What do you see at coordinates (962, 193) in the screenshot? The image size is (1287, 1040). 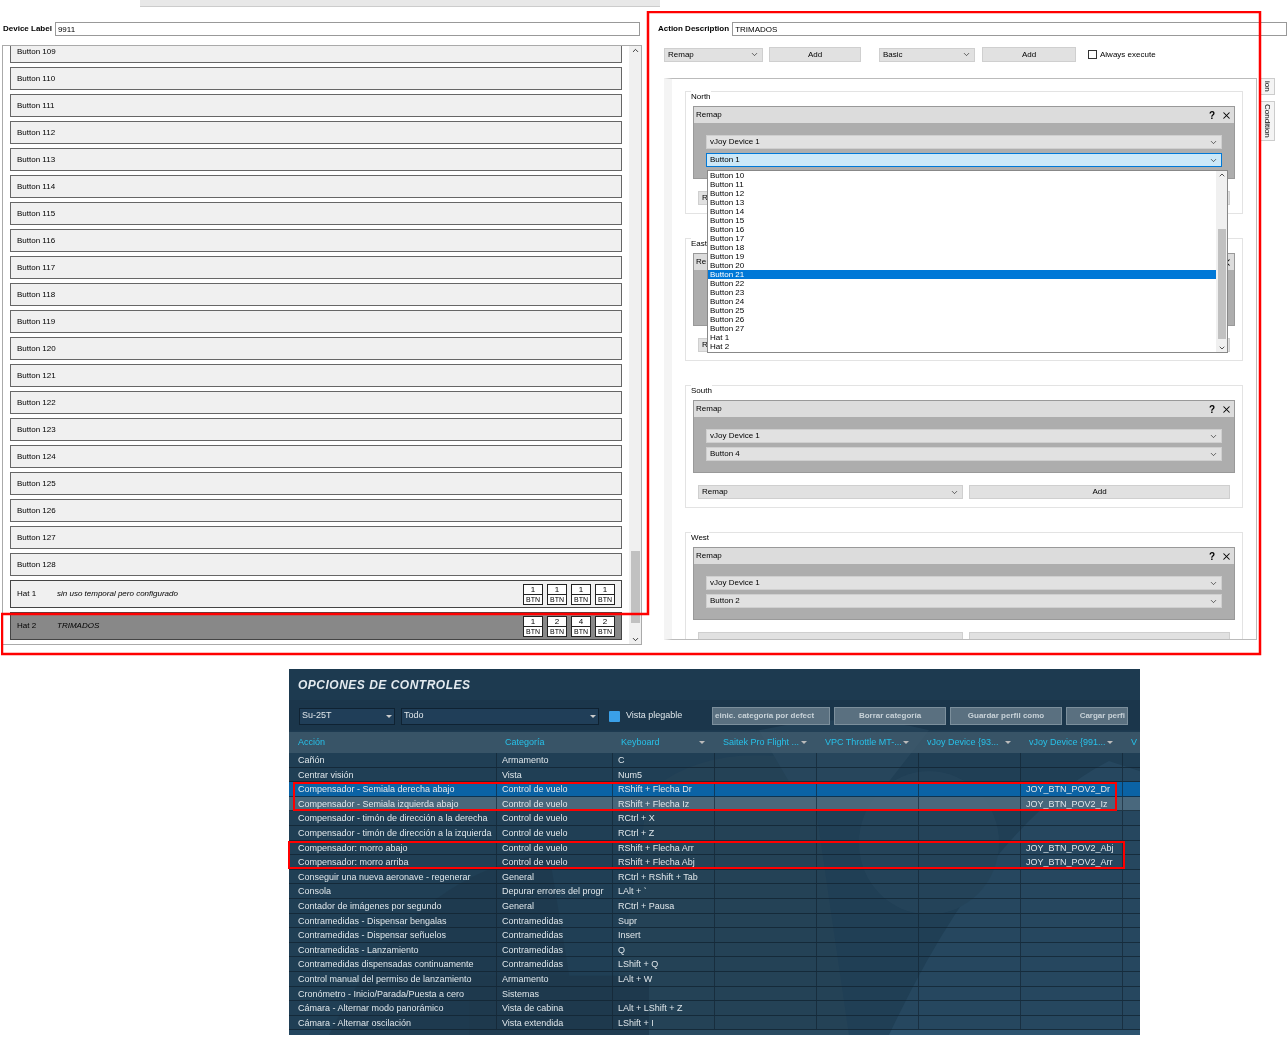 I see `dropdown-option: Button 12` at bounding box center [962, 193].